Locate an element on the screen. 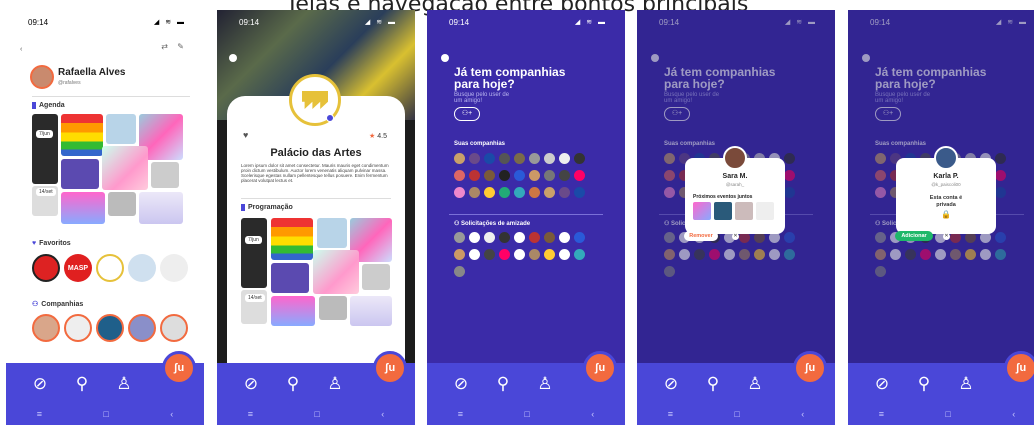 The height and width of the screenshot is (425, 1034). back-button is located at coordinates (233, 58).